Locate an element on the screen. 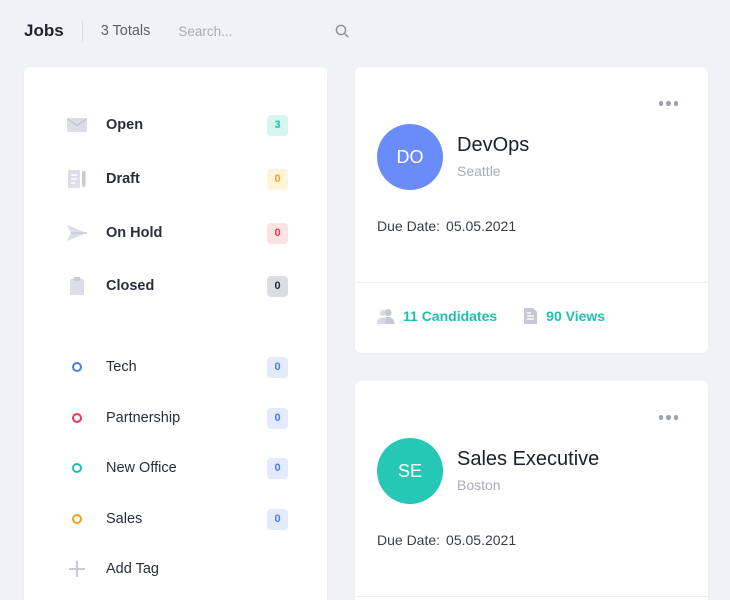 This screenshot has width=730, height=600. sidebar-item-label: Open is located at coordinates (125, 125).